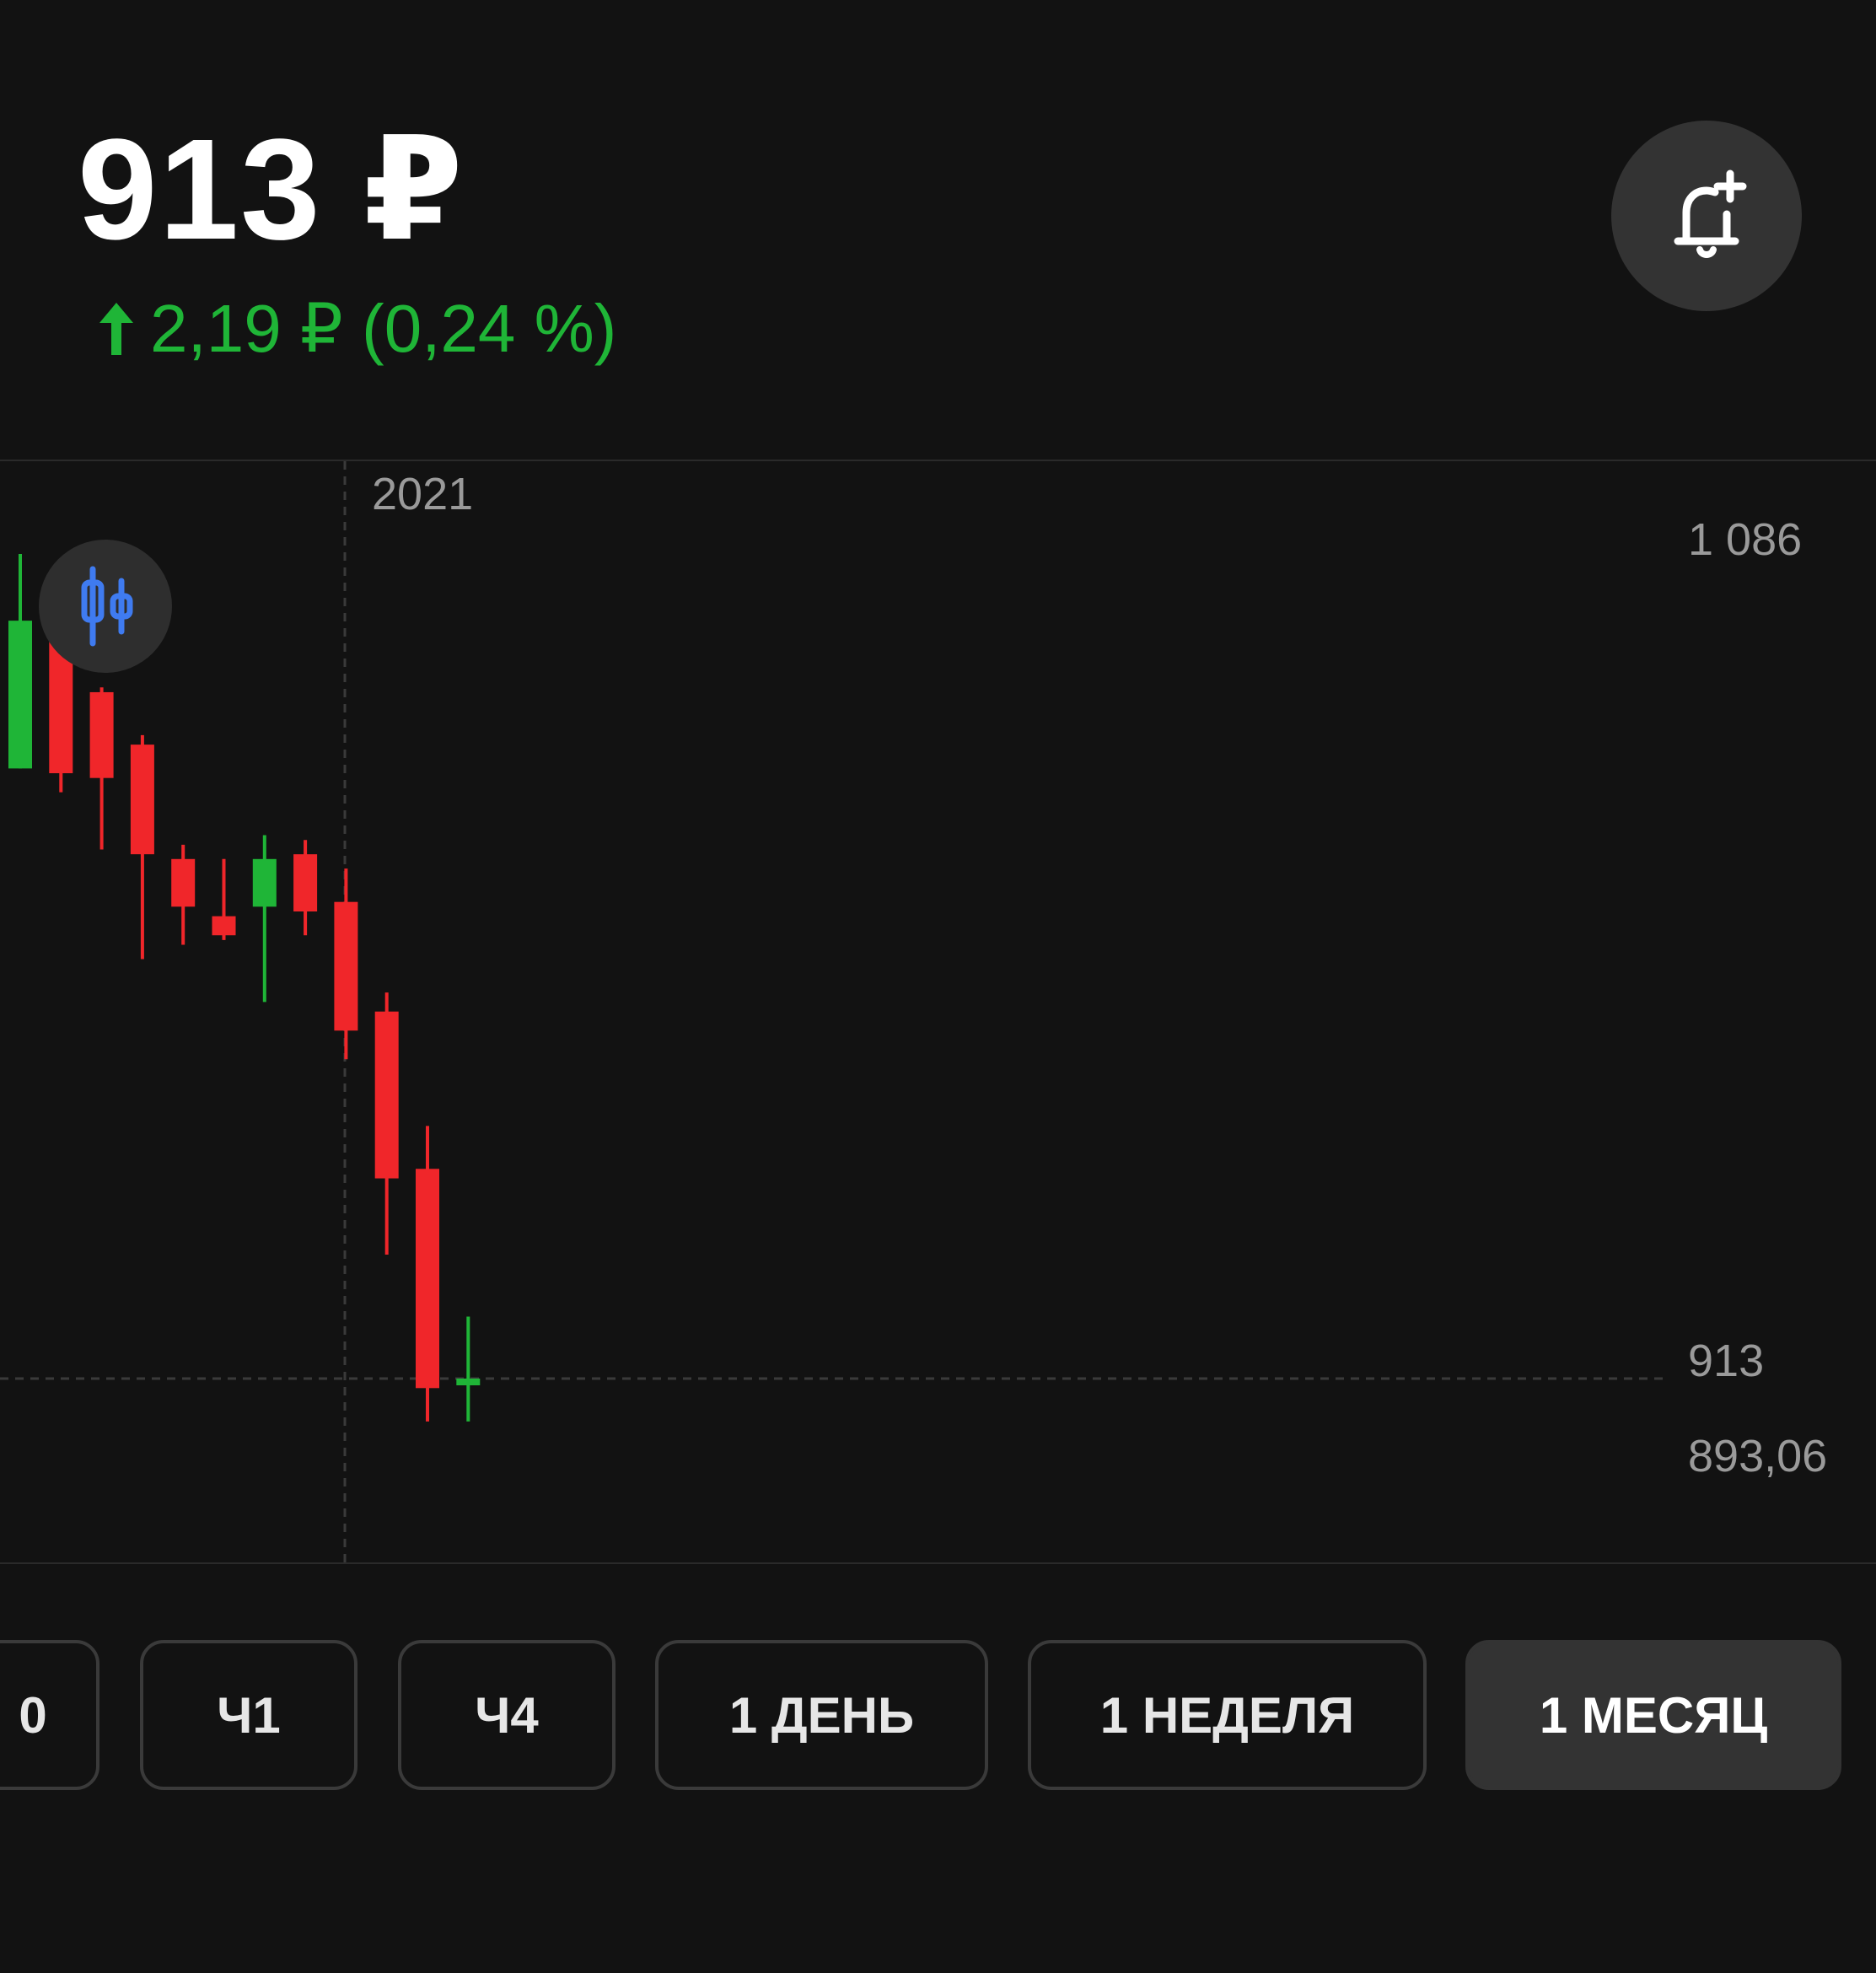 The width and height of the screenshot is (1876, 1973). What do you see at coordinates (1726, 1361) in the screenshot?
I see `y-tick-current: 913` at bounding box center [1726, 1361].